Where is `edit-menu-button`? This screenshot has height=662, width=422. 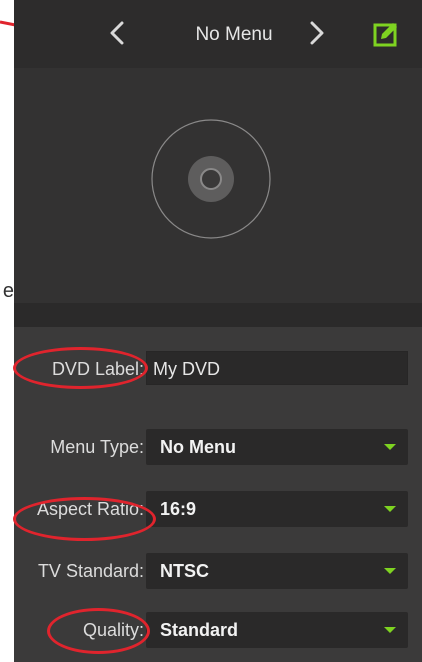
edit-menu-button is located at coordinates (386, 34).